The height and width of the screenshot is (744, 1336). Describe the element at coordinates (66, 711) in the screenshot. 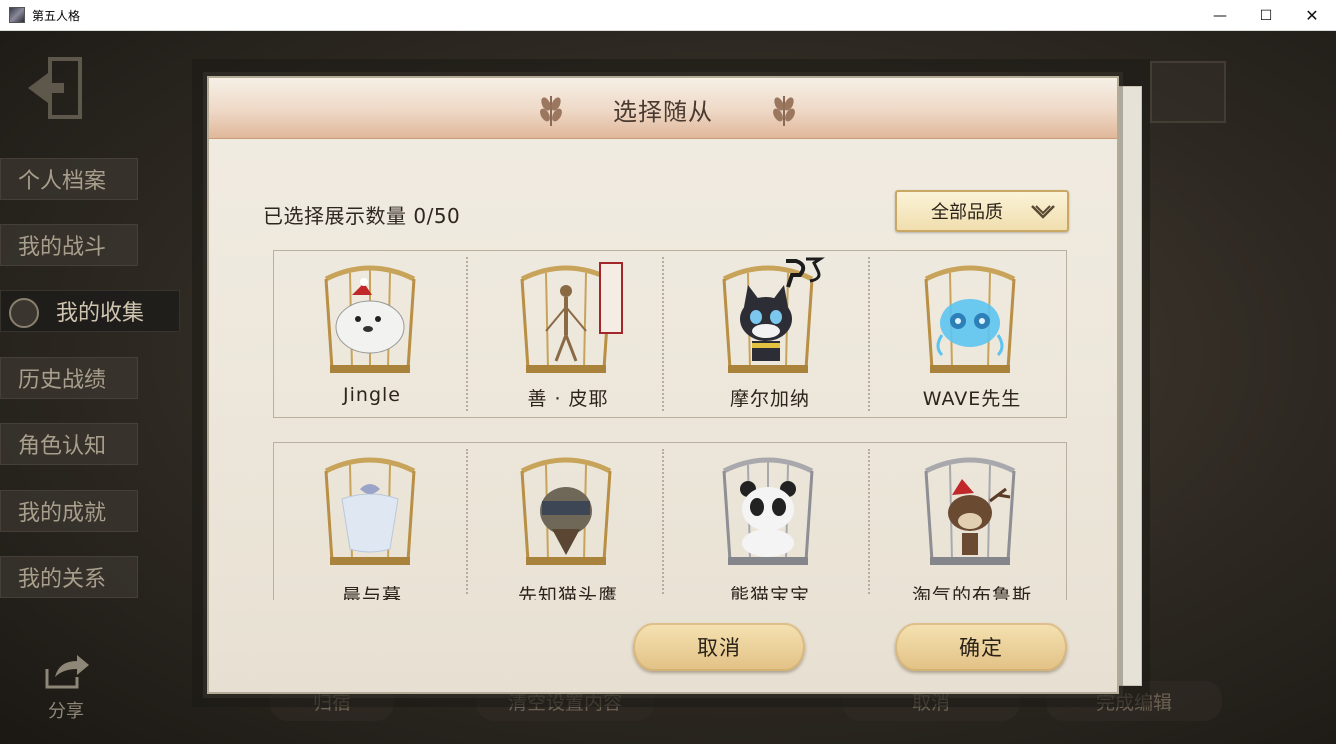

I see `share-label: 分享` at that location.